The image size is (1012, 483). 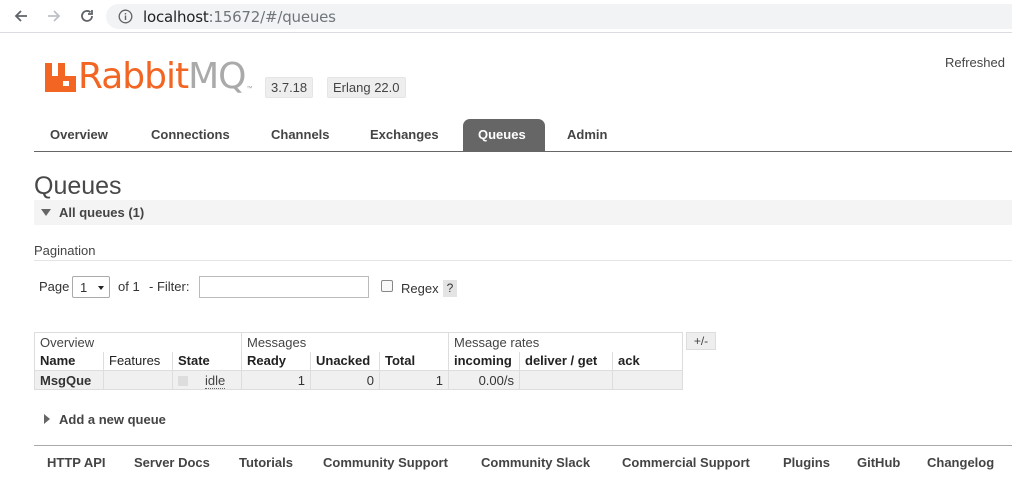 What do you see at coordinates (79, 135) in the screenshot?
I see `tab-overview: Overview` at bounding box center [79, 135].